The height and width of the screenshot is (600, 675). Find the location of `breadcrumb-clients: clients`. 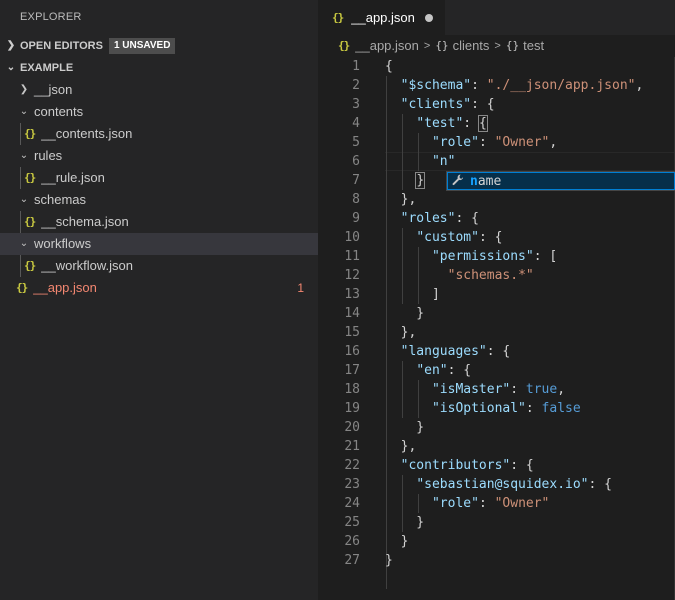

breadcrumb-clients: clients is located at coordinates (471, 46).